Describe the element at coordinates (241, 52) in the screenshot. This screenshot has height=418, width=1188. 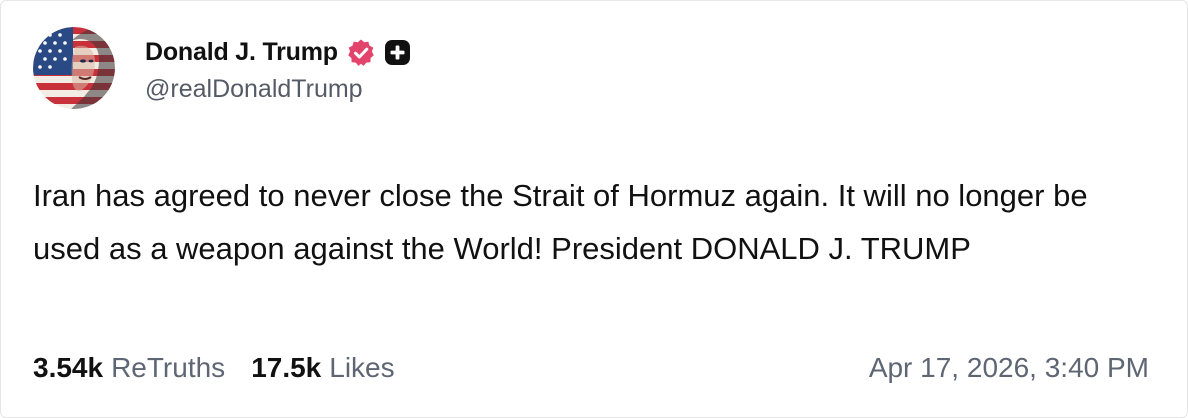
I see `author-display-name: Donald J. Trump` at that location.